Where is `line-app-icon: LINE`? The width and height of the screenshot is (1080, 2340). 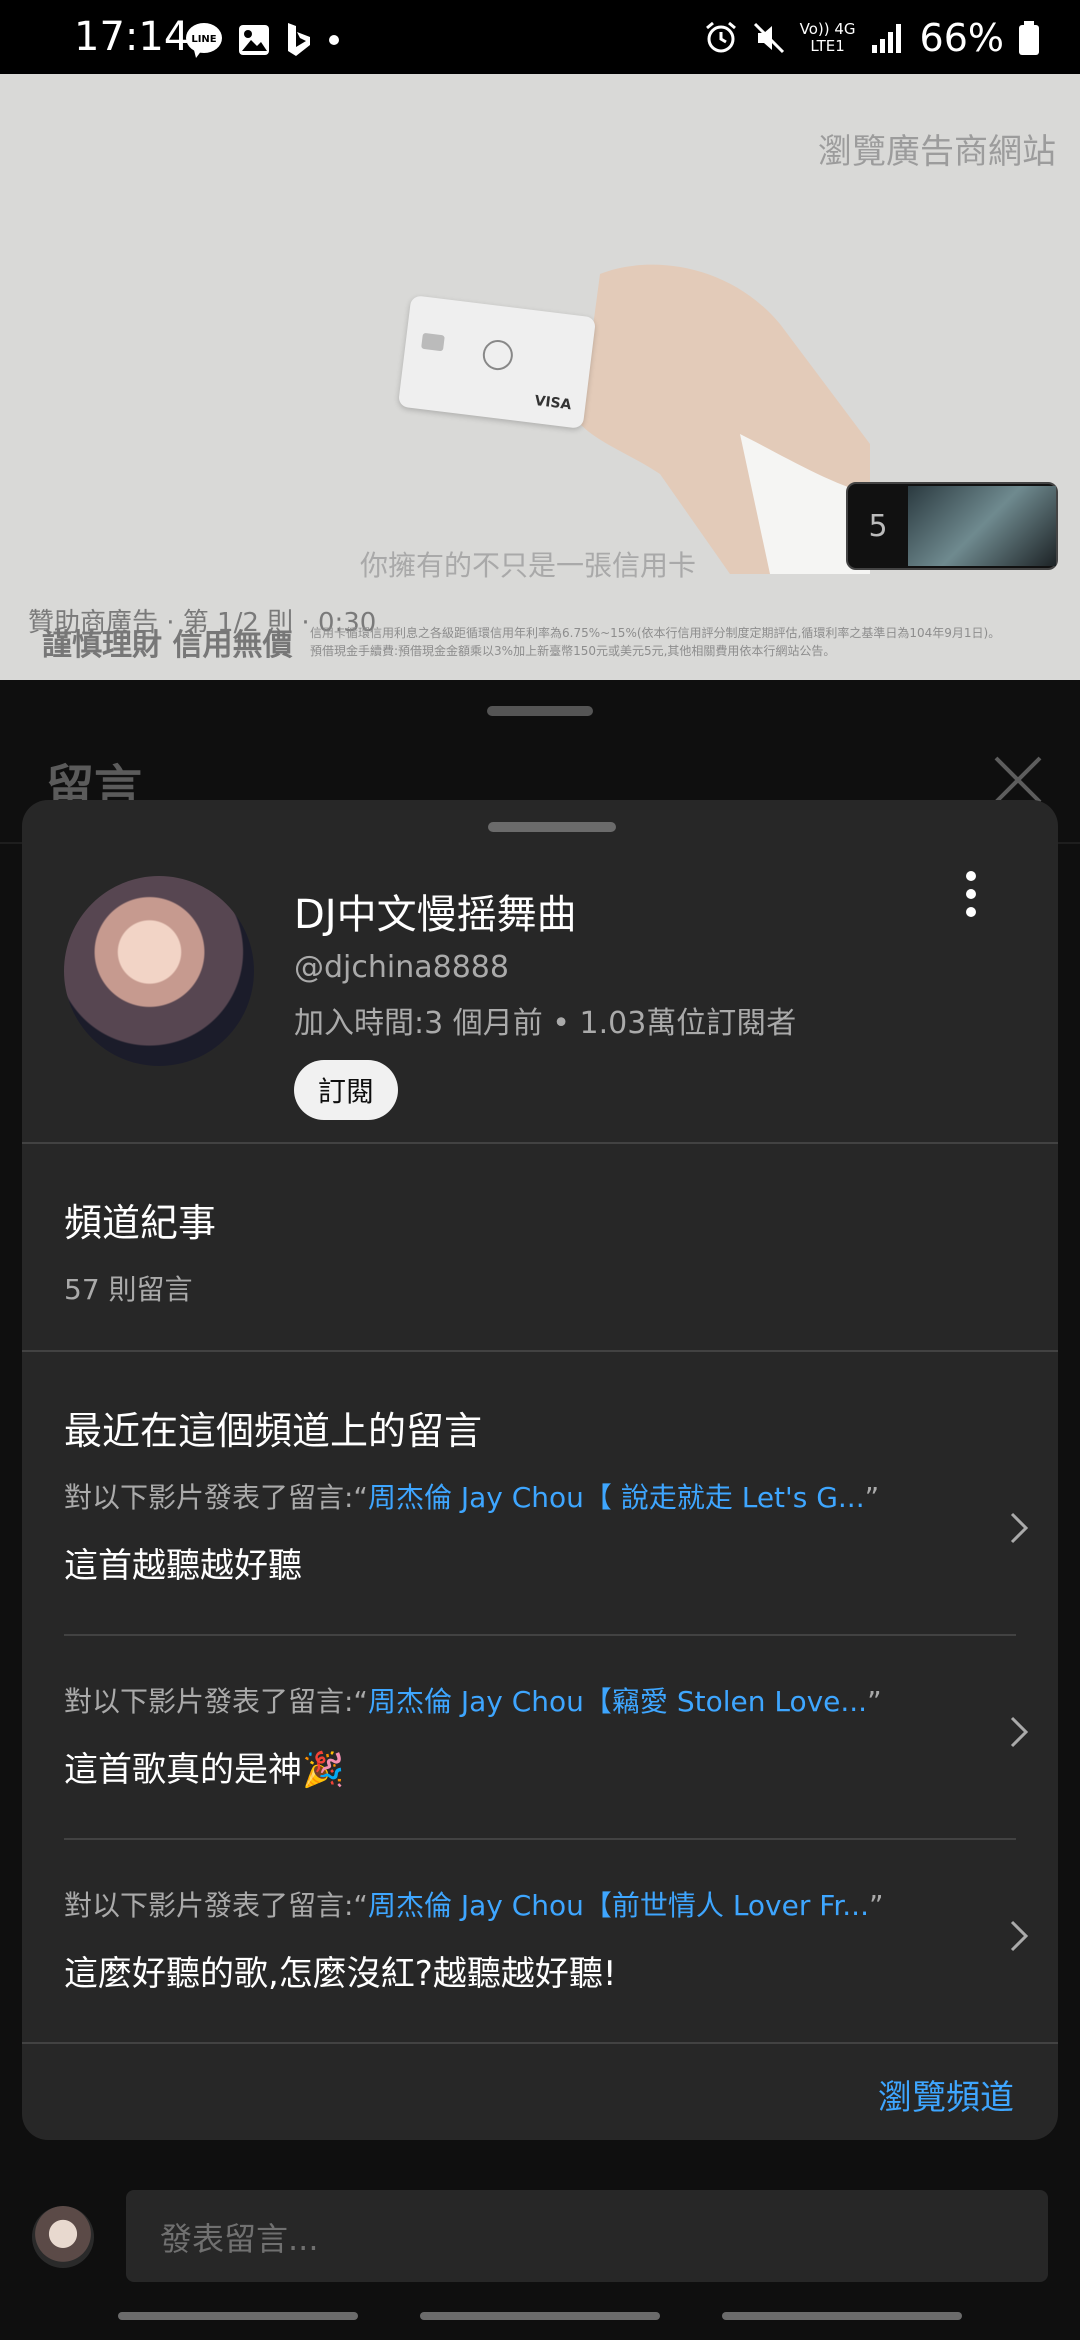 line-app-icon: LINE is located at coordinates (204, 40).